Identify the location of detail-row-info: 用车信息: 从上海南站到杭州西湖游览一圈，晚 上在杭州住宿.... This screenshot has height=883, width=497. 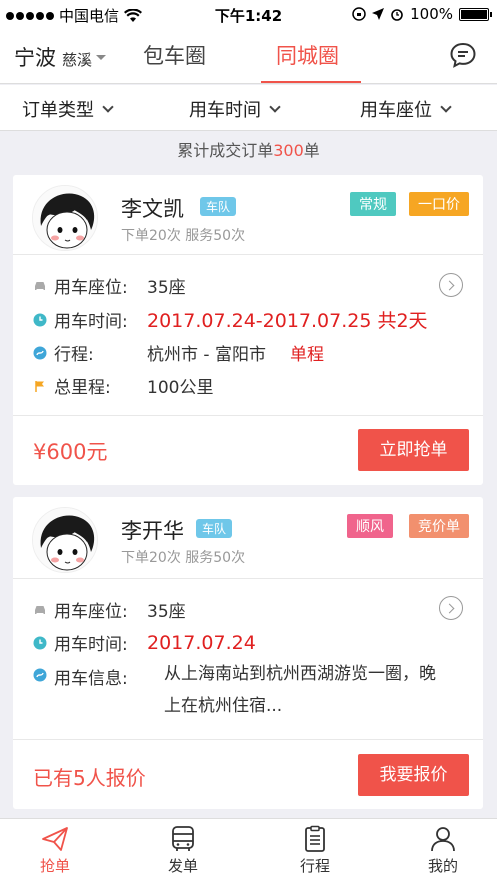
(251, 693).